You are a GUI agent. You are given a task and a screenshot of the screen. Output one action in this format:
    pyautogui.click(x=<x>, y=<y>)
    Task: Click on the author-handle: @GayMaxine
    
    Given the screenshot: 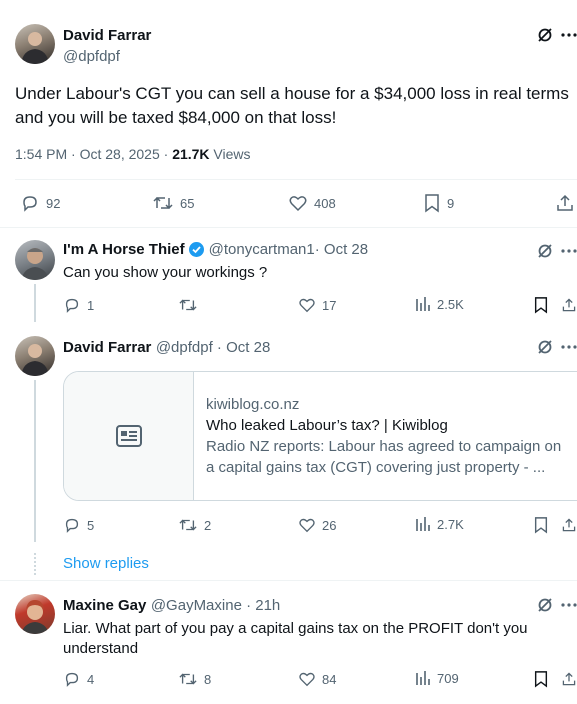 What is the action you would take?
    pyautogui.click(x=196, y=605)
    